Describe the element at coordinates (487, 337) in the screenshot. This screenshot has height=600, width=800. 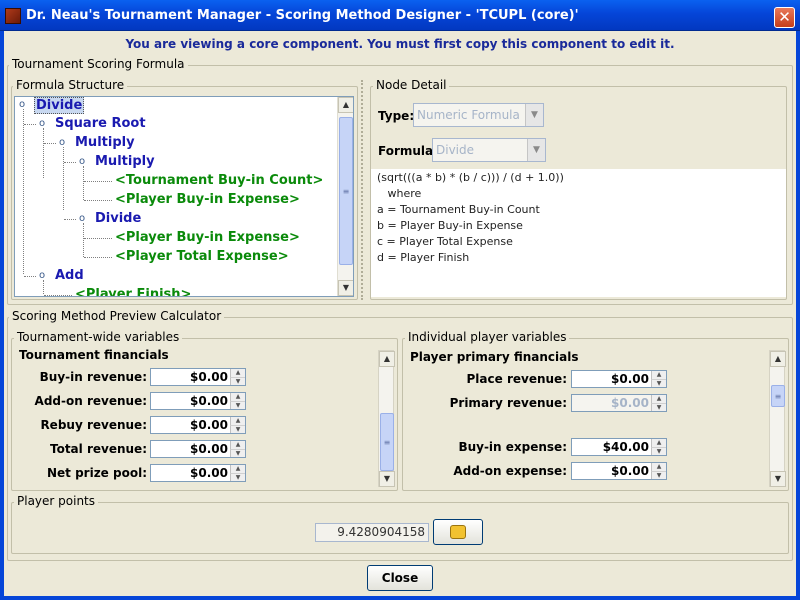
I see `player-variables-label: Individual player variables` at that location.